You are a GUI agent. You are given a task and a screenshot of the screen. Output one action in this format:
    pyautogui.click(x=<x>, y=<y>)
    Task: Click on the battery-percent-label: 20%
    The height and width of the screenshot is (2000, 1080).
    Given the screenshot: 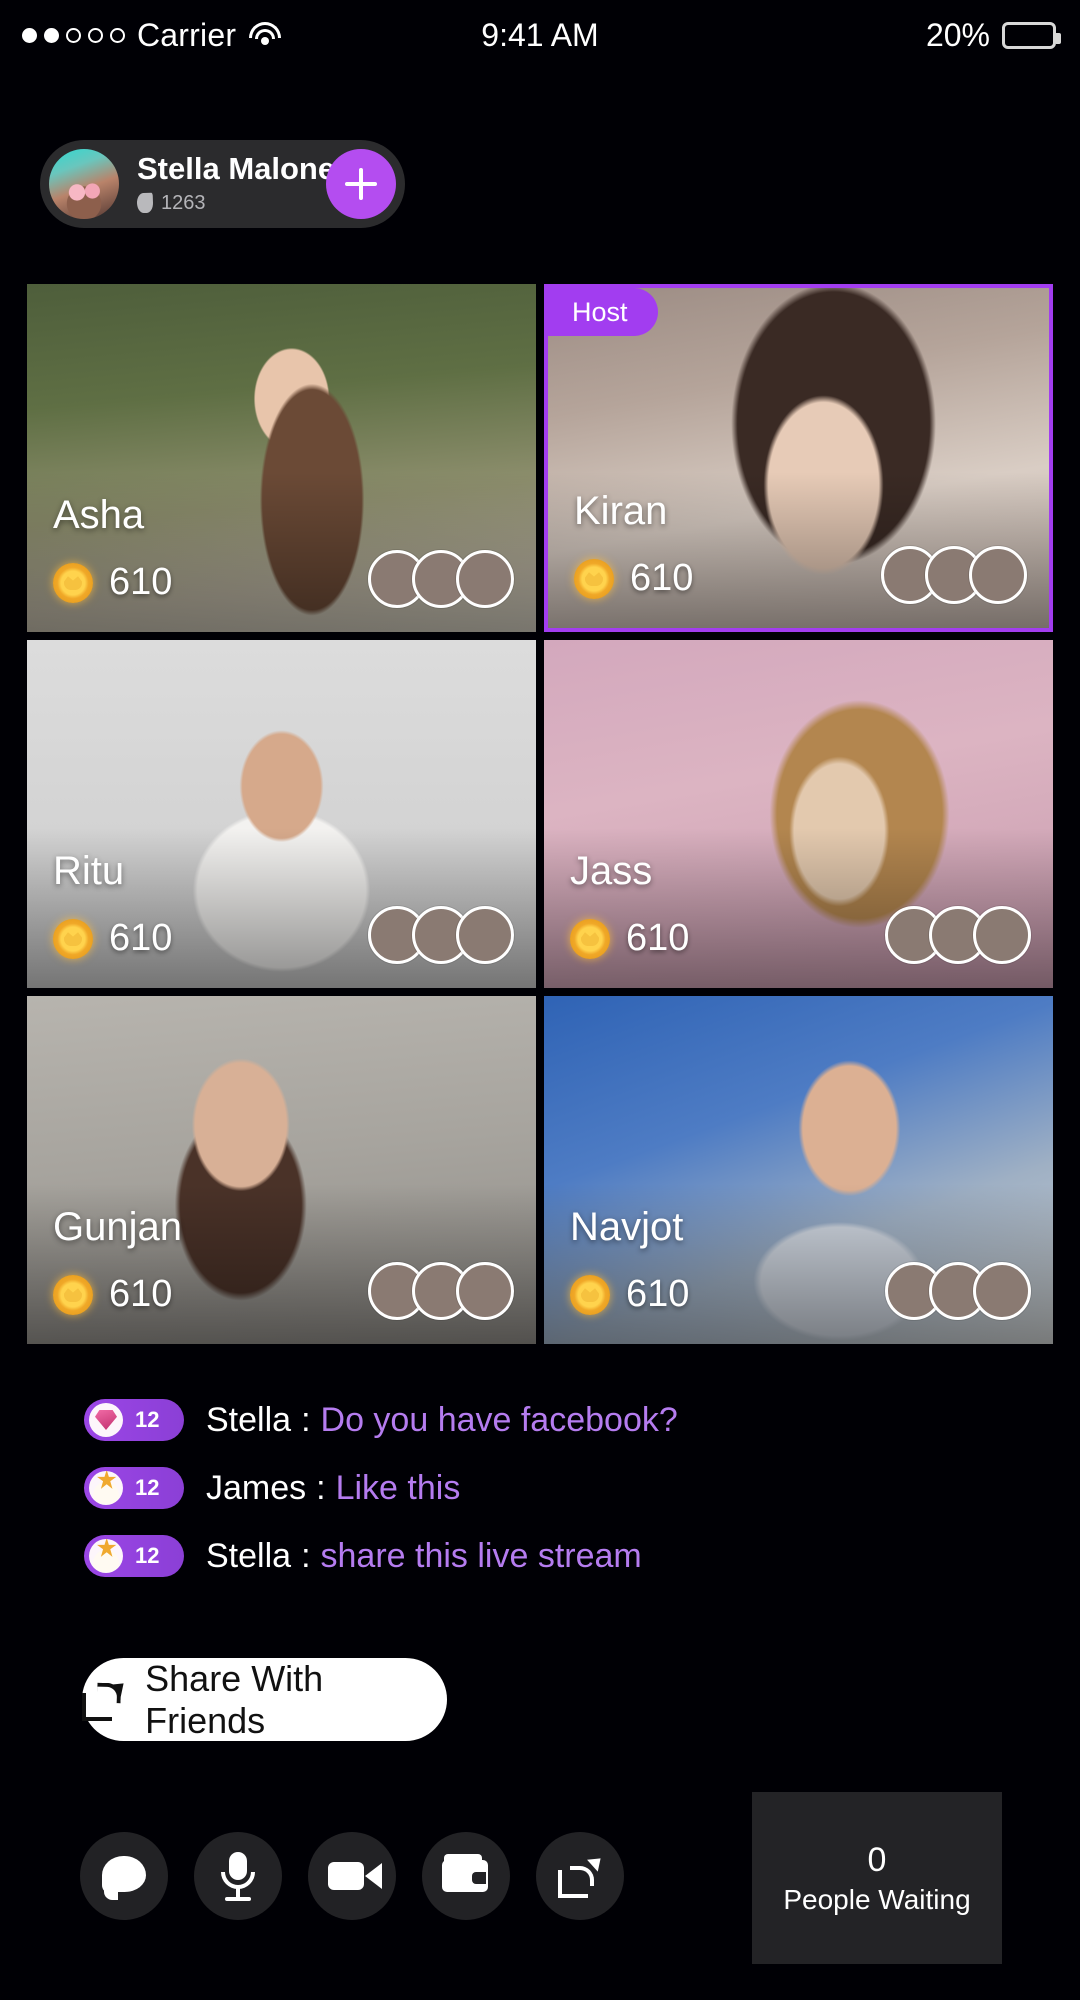 What is the action you would take?
    pyautogui.click(x=957, y=34)
    